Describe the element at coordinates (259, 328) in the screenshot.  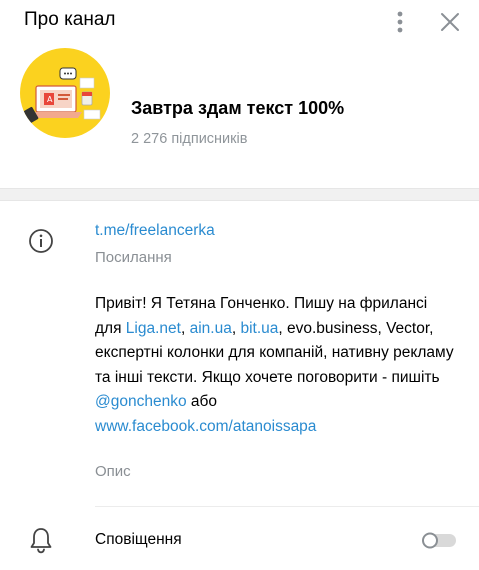
I see `bit-link: bit.ua` at that location.